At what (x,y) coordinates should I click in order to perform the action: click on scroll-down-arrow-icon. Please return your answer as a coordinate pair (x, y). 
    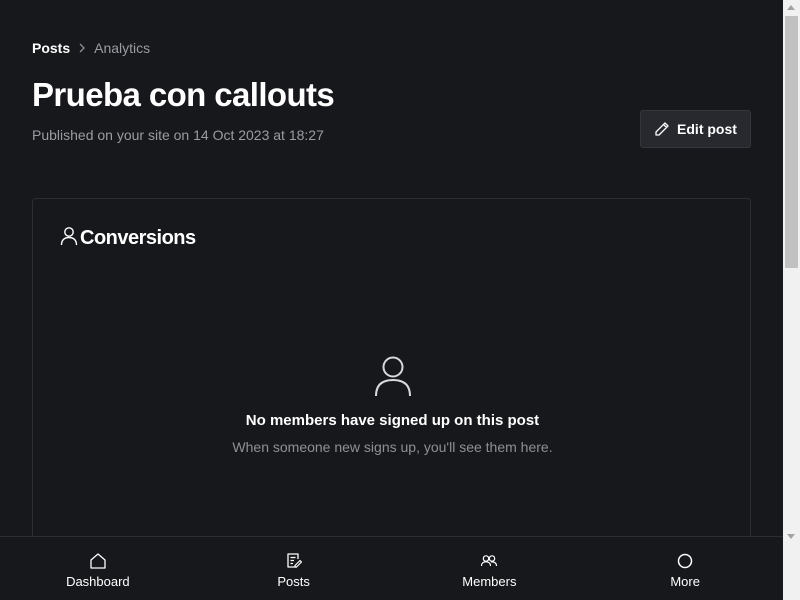
    Looking at the image, I should click on (791, 536).